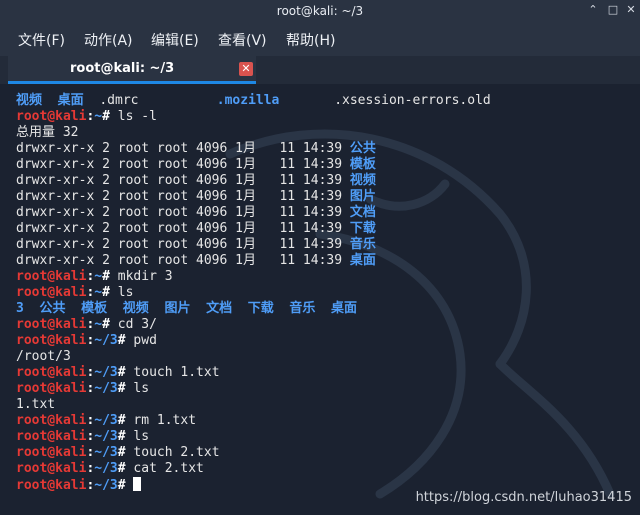  I want to click on menu-help: 帮助(H), so click(310, 40).